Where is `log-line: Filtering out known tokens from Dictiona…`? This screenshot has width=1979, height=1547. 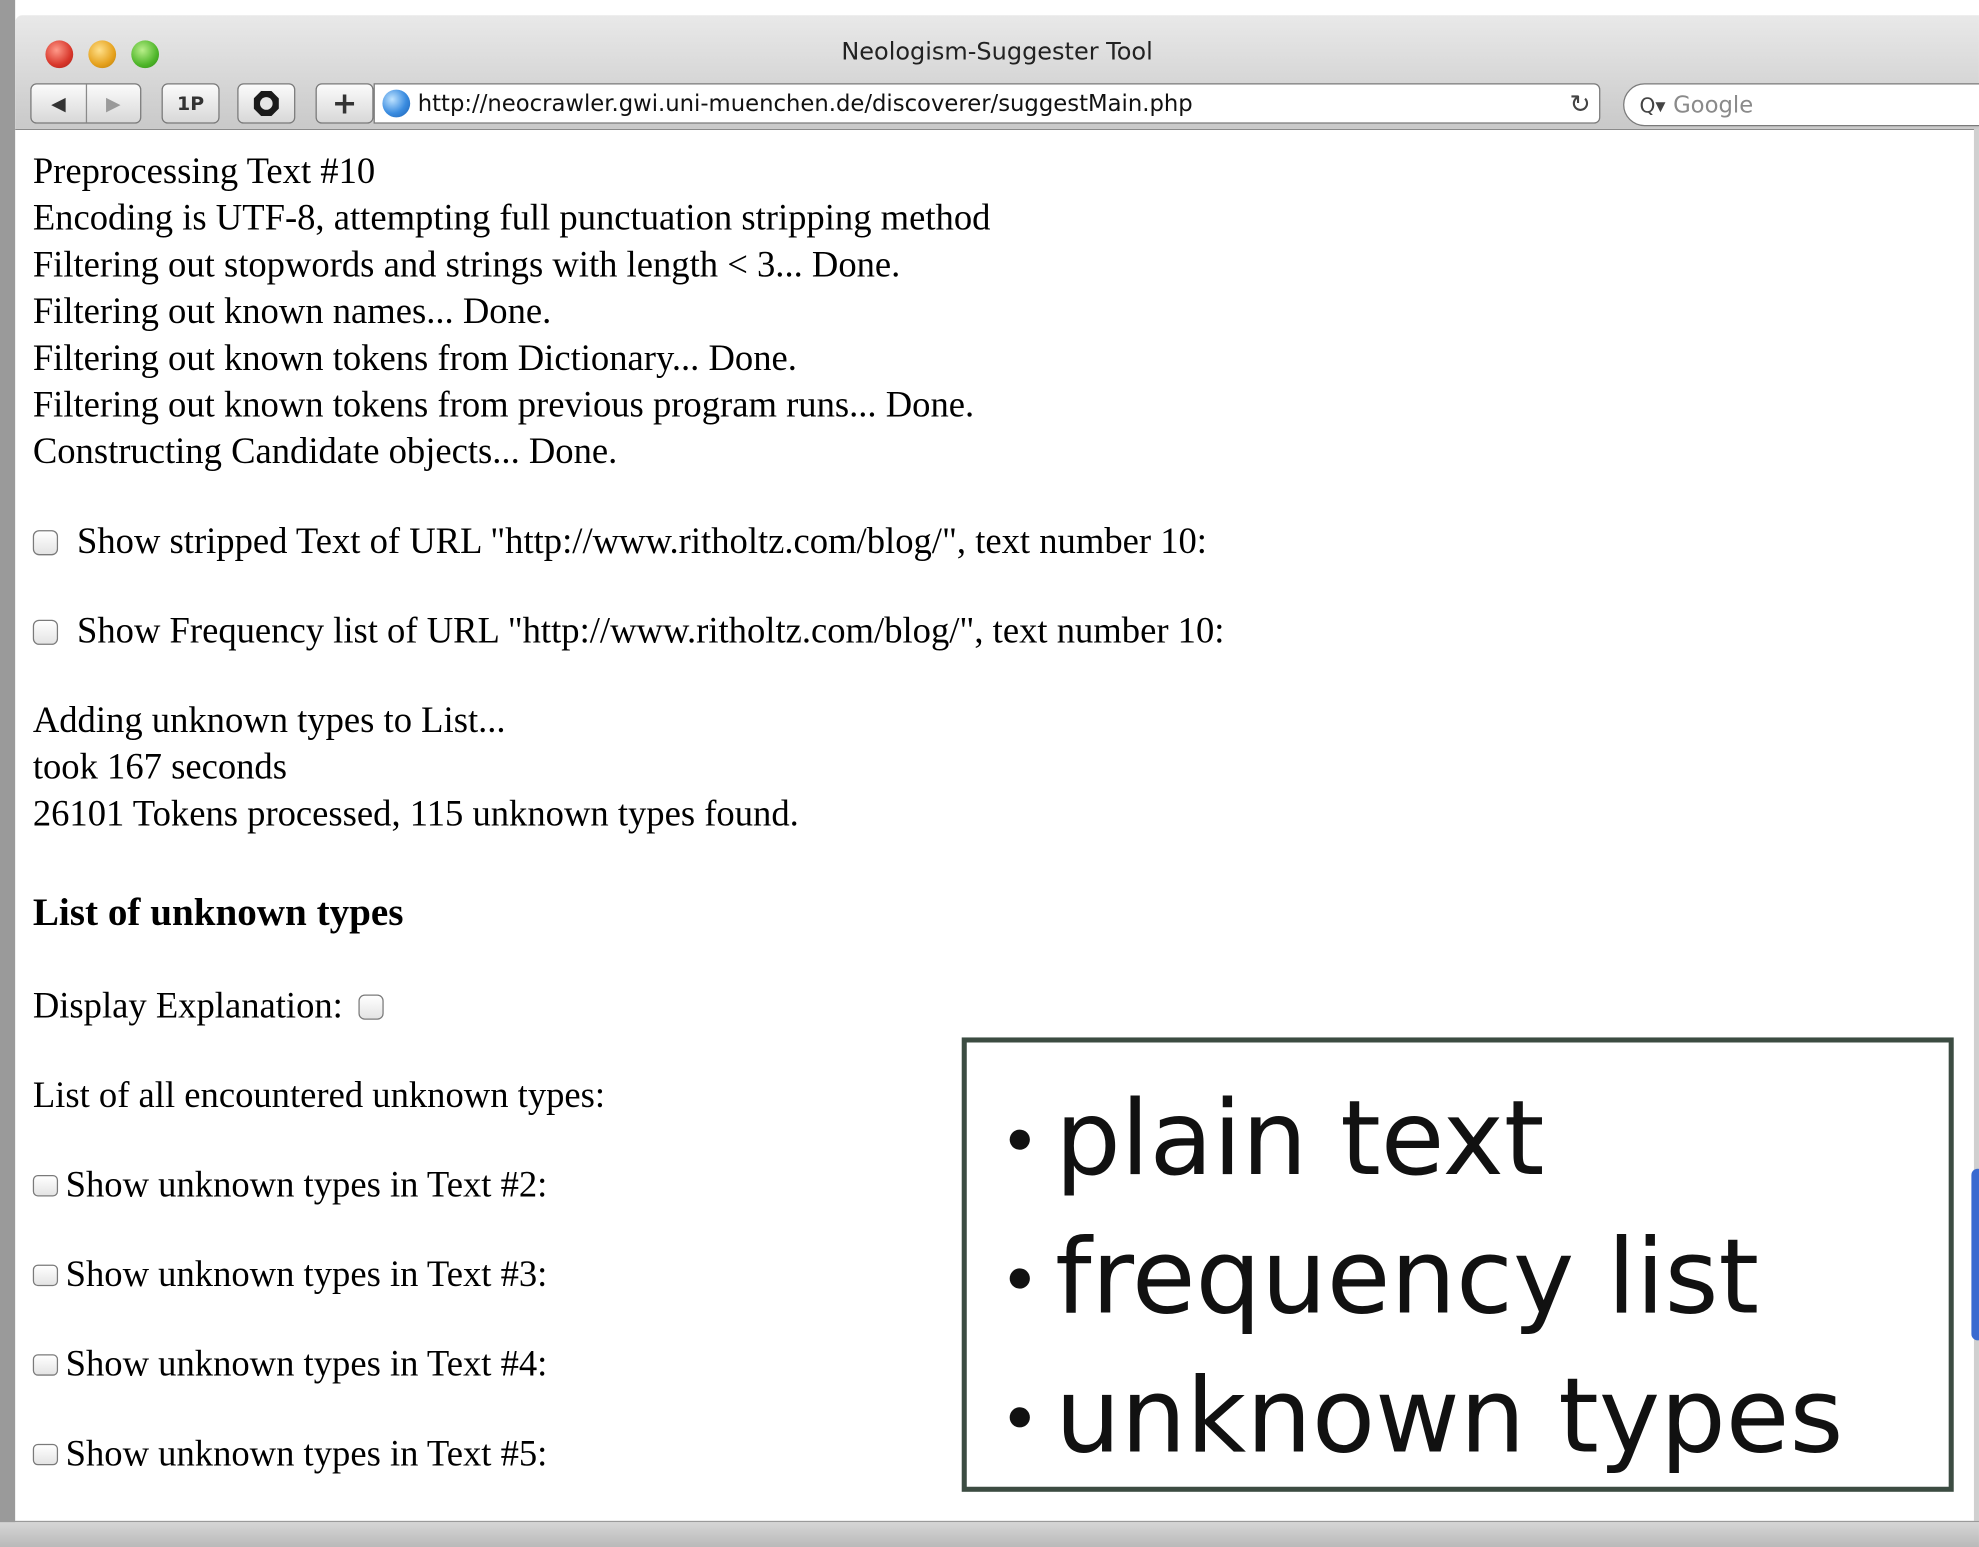 log-line: Filtering out known tokens from Dictiona… is located at coordinates (414, 358).